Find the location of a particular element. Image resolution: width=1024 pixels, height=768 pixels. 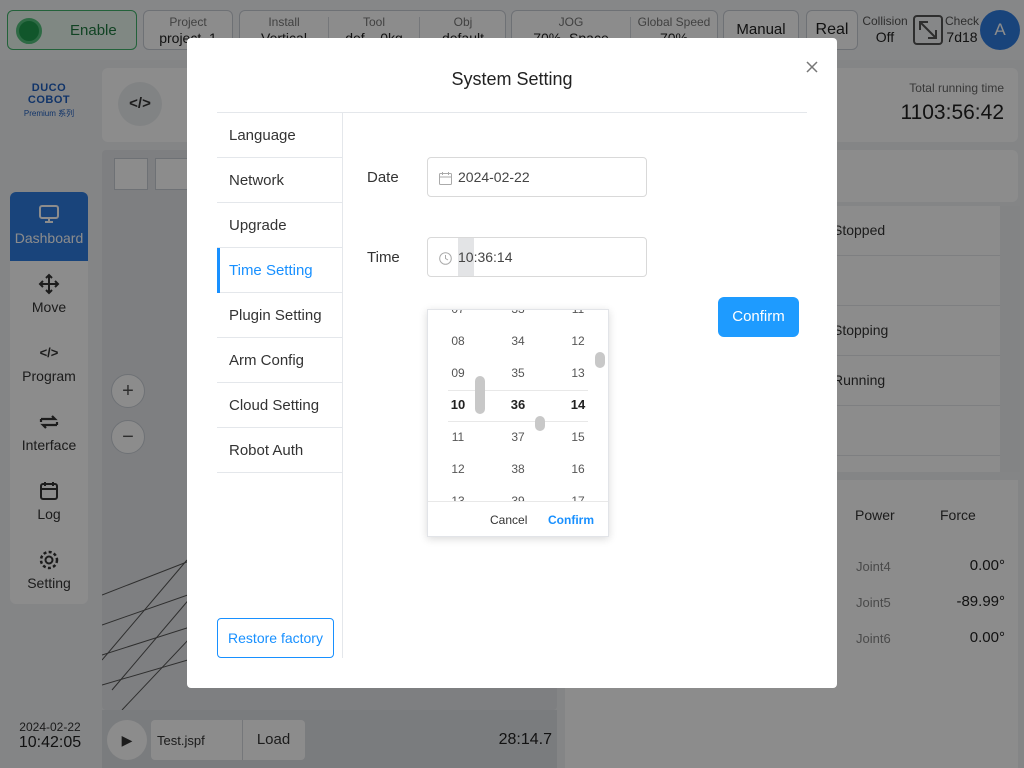

restore-factory-button: Restore factory is located at coordinates (275, 638).